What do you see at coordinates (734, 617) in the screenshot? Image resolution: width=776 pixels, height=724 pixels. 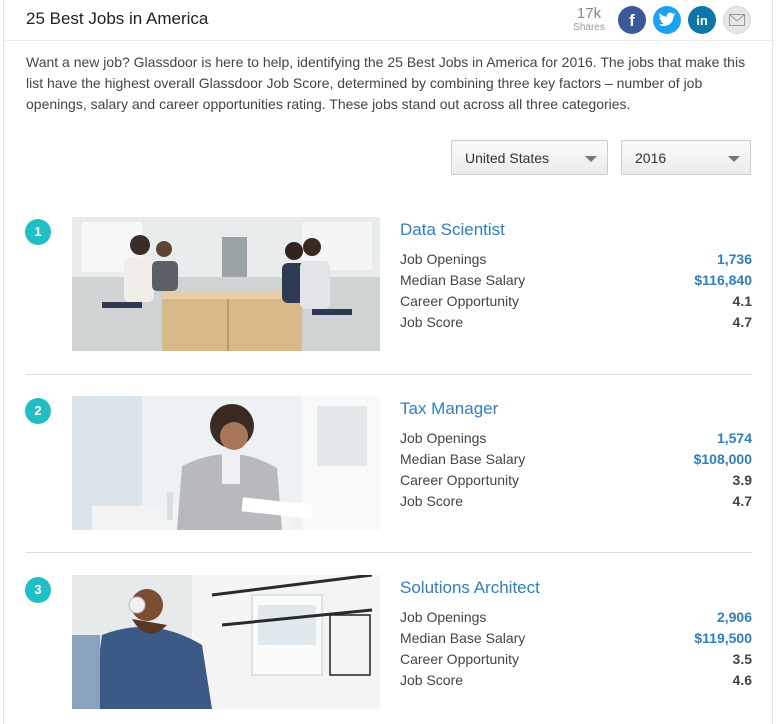 I see `job-openings-link: 2,906` at bounding box center [734, 617].